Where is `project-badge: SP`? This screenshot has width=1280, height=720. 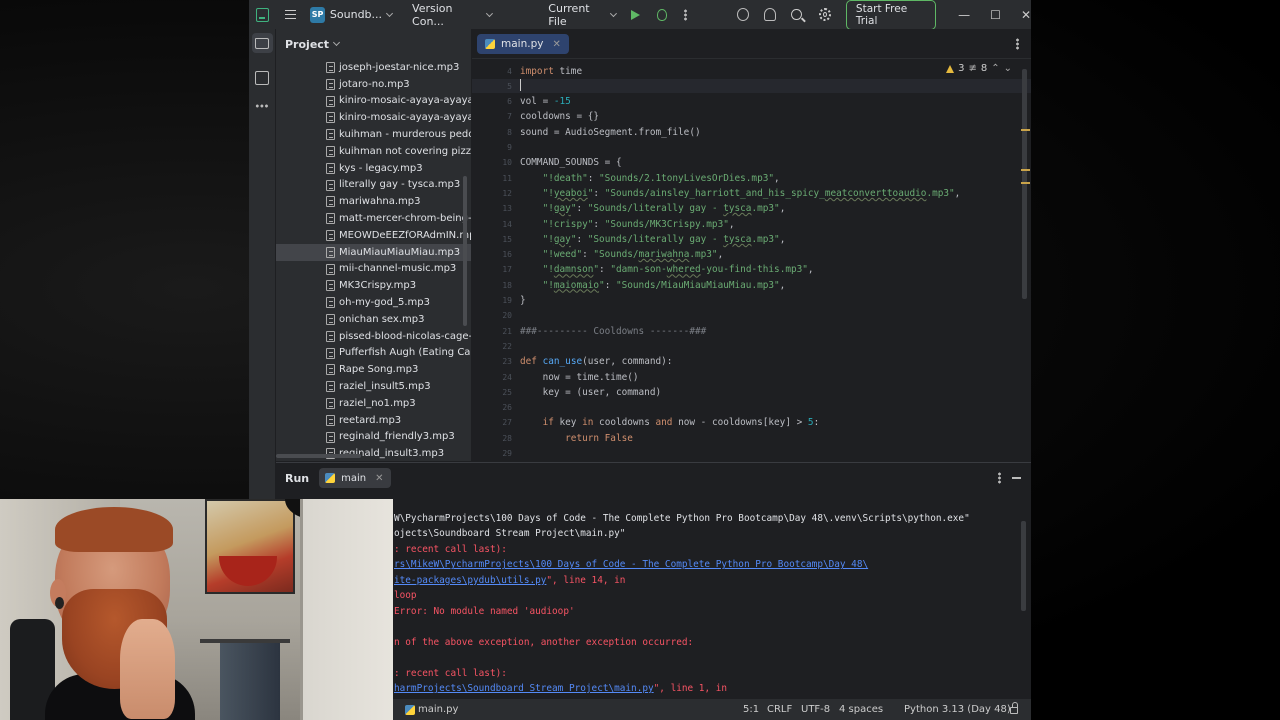 project-badge: SP is located at coordinates (317, 14).